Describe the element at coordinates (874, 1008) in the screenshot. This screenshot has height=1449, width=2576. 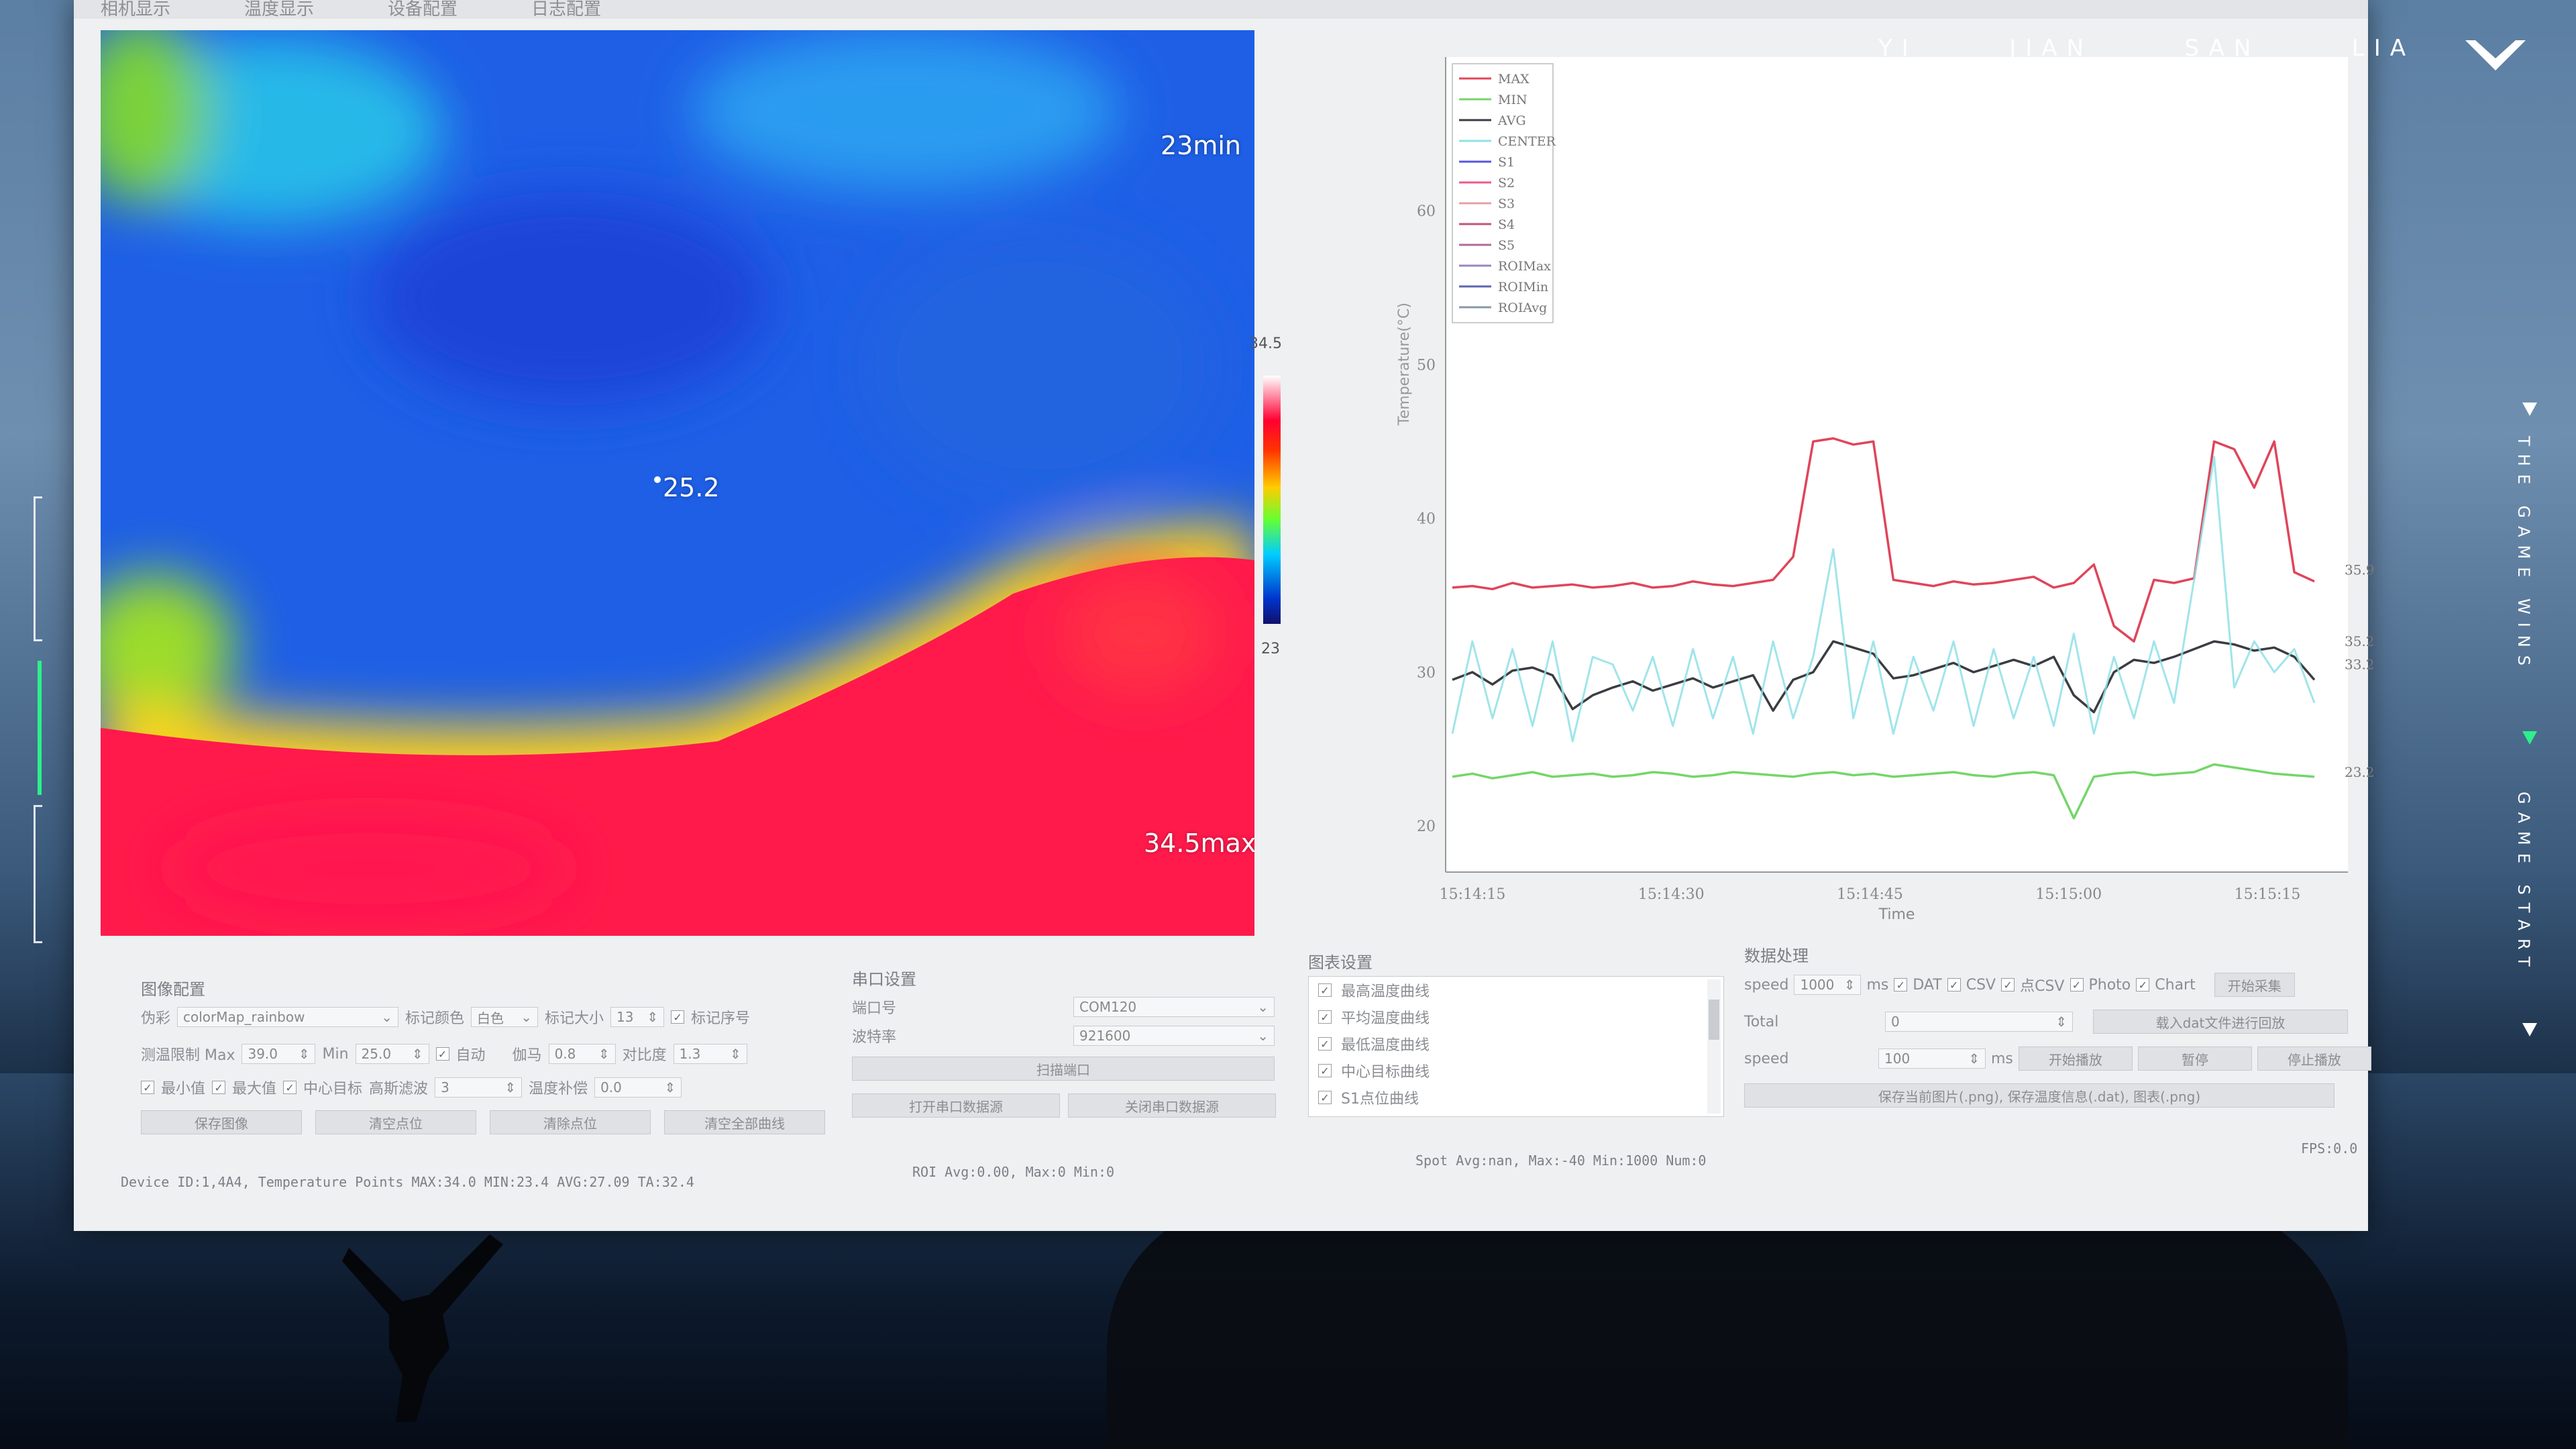
I see `port-label: 端口号` at that location.